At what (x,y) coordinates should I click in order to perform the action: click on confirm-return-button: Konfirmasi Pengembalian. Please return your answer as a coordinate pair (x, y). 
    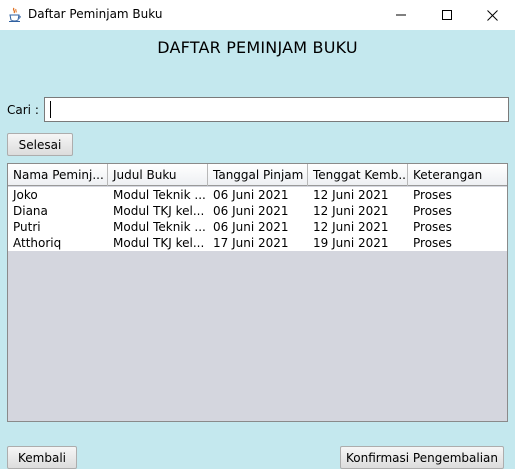
    Looking at the image, I should click on (422, 457).